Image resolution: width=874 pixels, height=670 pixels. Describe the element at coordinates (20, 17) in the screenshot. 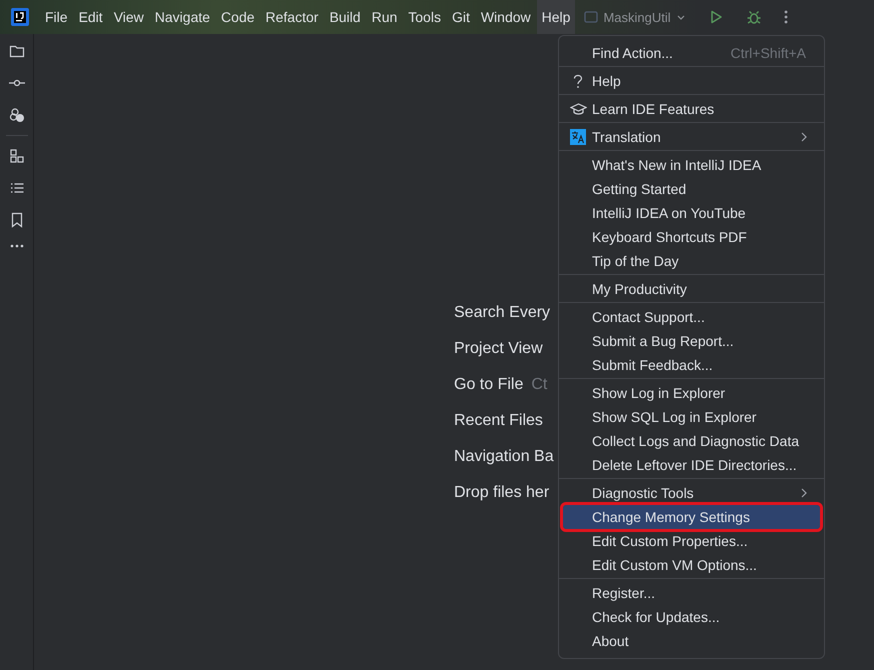

I see `app-logo-icon` at that location.